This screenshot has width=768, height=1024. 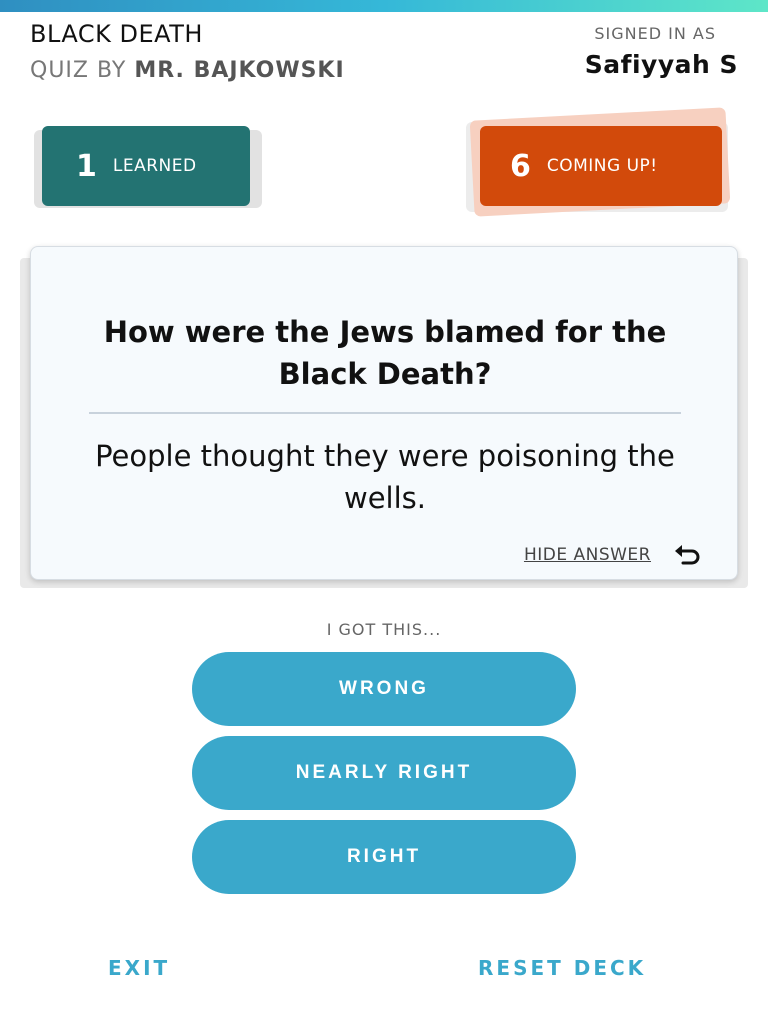 I want to click on signed-in-label: SIGNED IN AS, so click(x=655, y=33).